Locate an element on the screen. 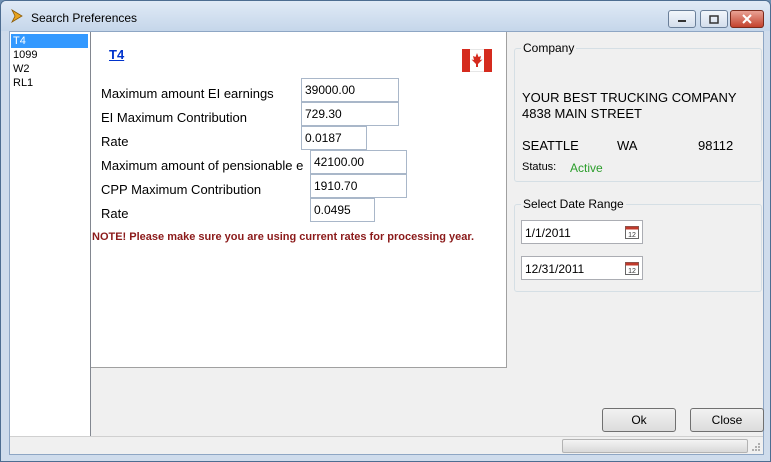  canada-flag-icon is located at coordinates (477, 60).